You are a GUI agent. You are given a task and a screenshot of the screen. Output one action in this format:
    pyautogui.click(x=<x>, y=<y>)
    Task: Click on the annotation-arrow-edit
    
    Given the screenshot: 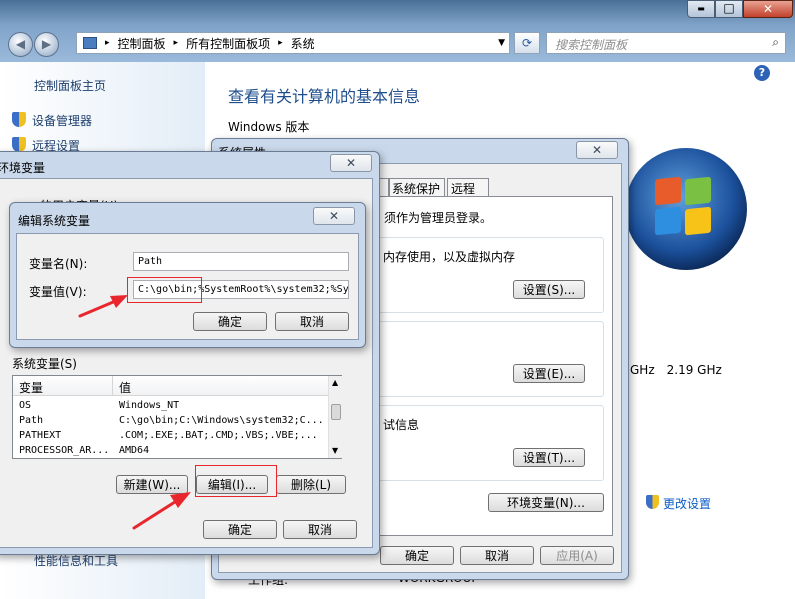 What is the action you would take?
    pyautogui.click(x=161, y=511)
    